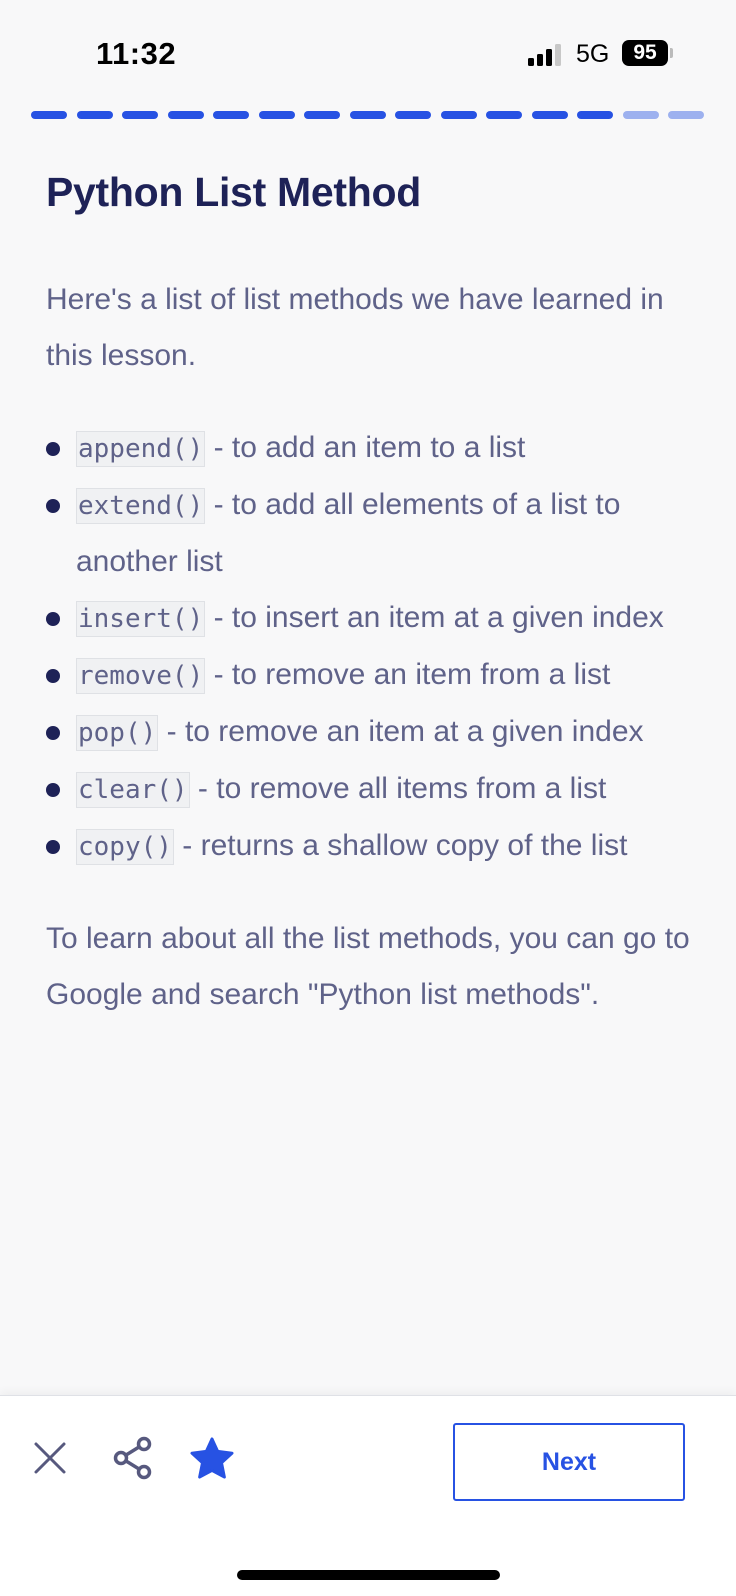 The image size is (736, 1596). I want to click on share-button, so click(133, 1458).